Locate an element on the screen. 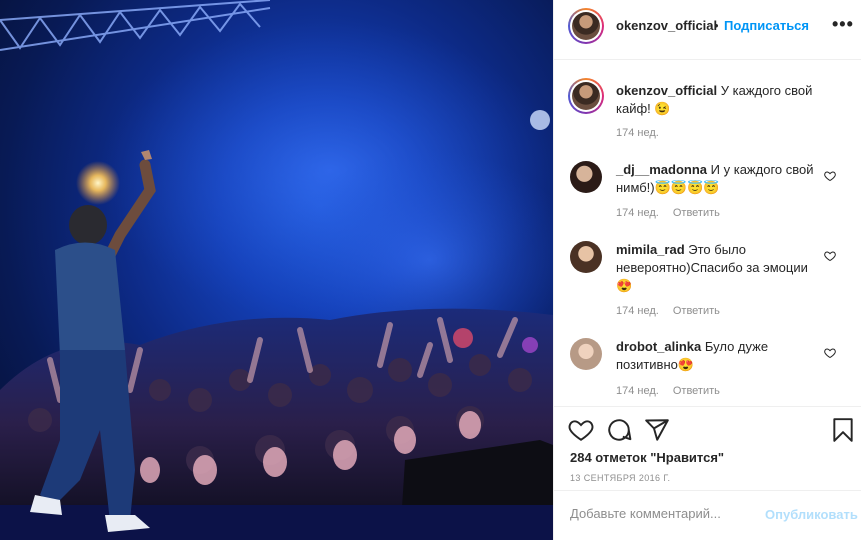 This screenshot has height=540, width=861. publish-button: Опубликовать is located at coordinates (811, 514).